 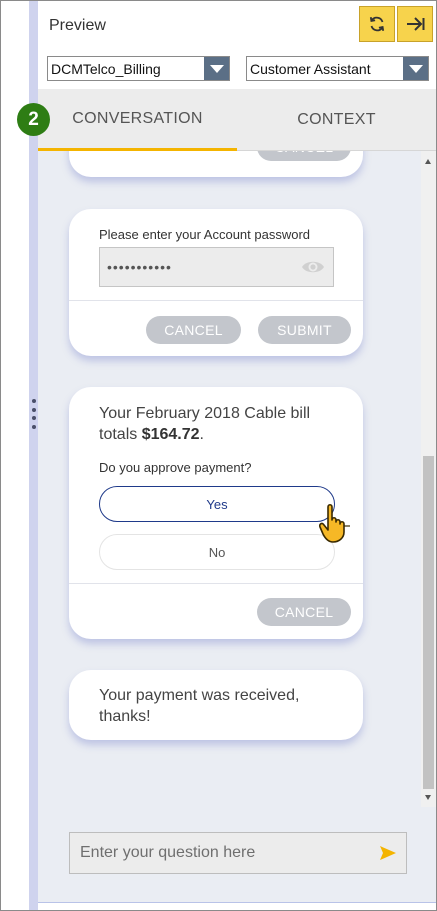 I want to click on application-select: DCMTelco_Billing, so click(x=138, y=68).